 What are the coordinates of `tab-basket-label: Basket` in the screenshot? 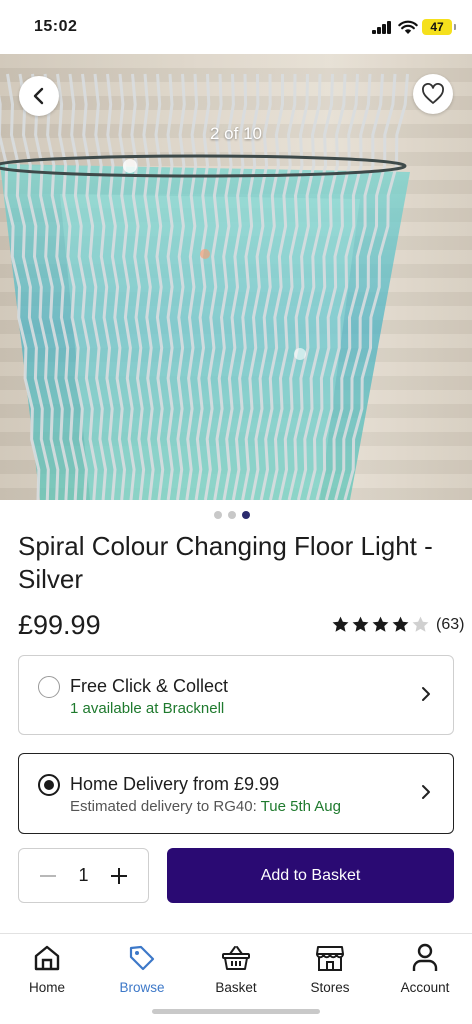 It's located at (236, 987).